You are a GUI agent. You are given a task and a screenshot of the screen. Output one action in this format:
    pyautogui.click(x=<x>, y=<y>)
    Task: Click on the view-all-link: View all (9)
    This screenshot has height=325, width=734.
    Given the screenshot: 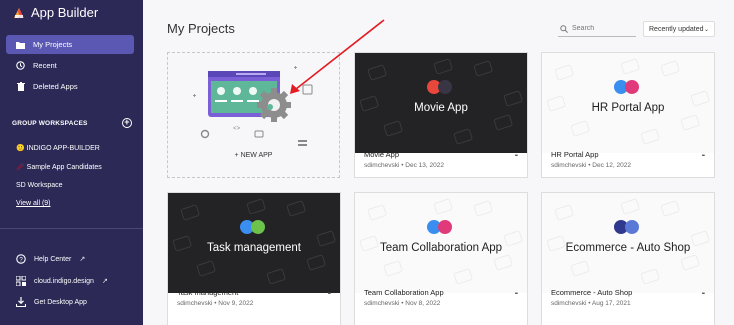 What is the action you would take?
    pyautogui.click(x=33, y=203)
    